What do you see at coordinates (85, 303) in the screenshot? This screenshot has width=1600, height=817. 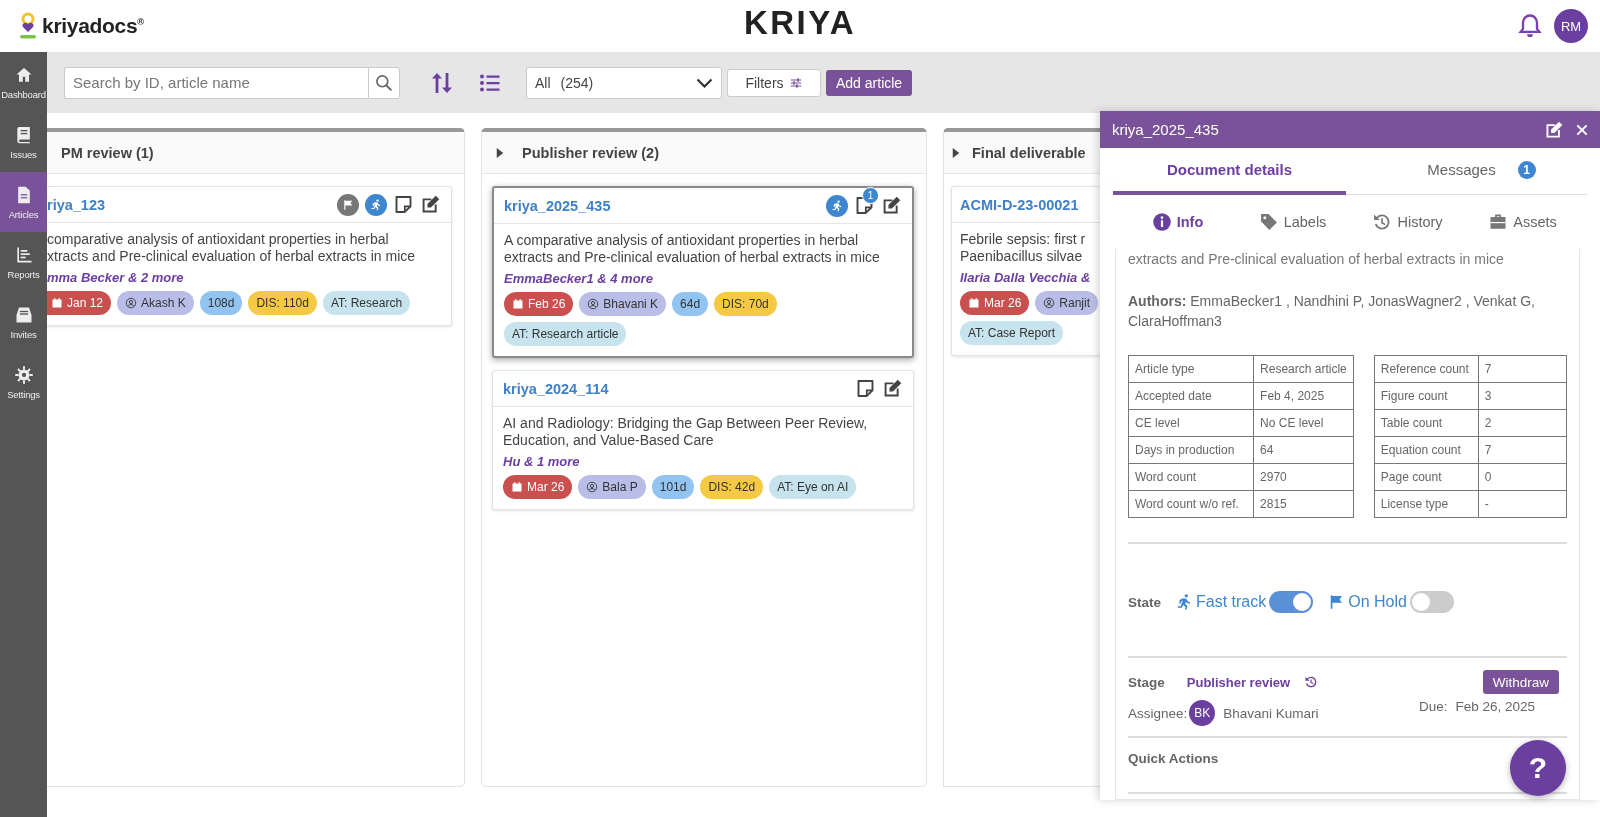 I see `due-date: Jan 12` at bounding box center [85, 303].